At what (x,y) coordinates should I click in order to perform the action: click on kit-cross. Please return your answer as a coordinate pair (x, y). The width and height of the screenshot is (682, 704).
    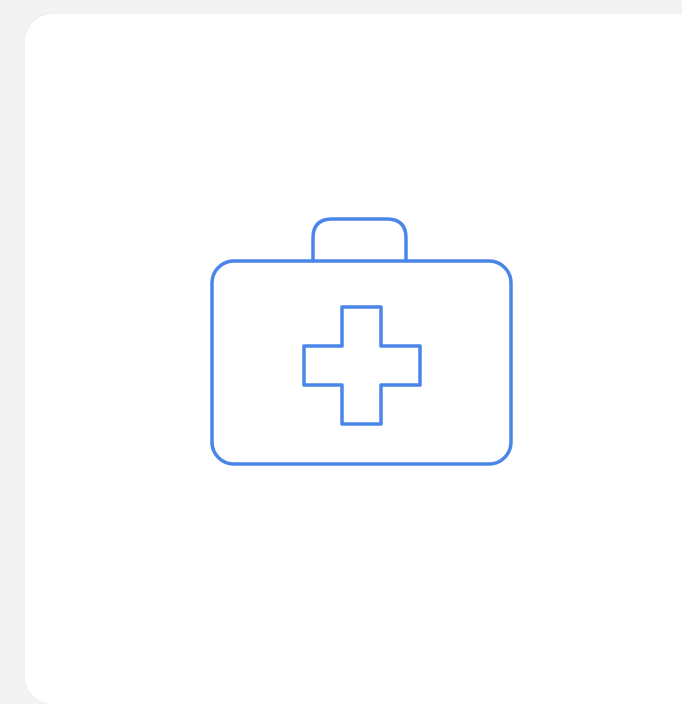
    Looking at the image, I should click on (362, 365).